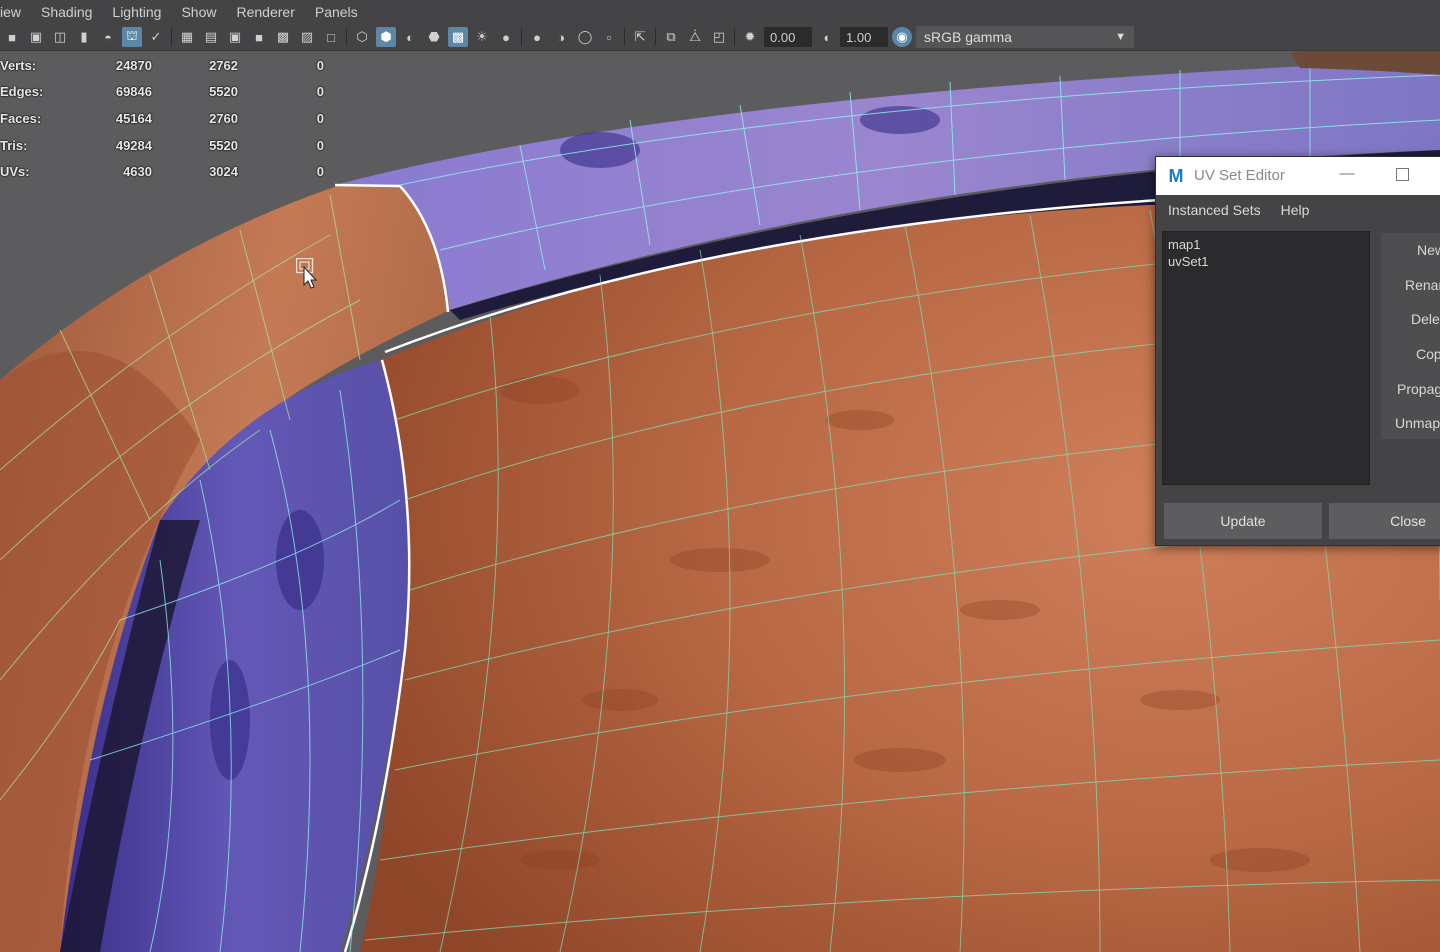 This screenshot has width=1440, height=952. Describe the element at coordinates (1347, 174) in the screenshot. I see `minimize-icon: —` at that location.